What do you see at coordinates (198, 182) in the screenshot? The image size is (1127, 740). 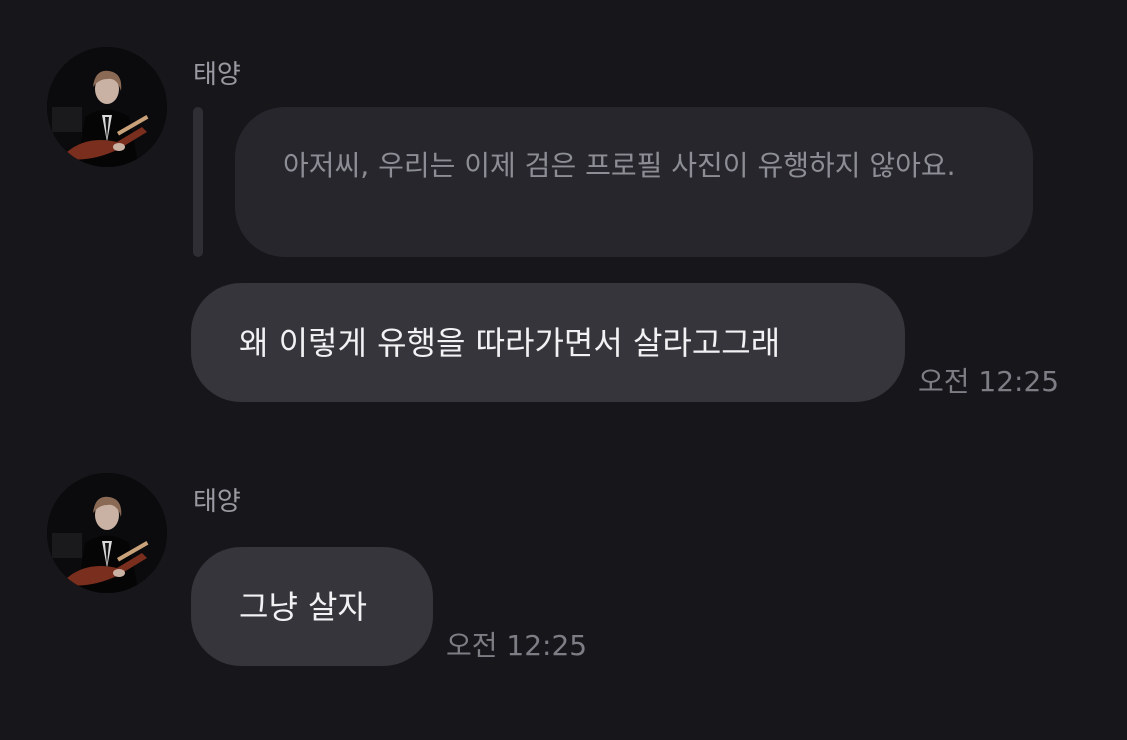 I see `quote-bar` at bounding box center [198, 182].